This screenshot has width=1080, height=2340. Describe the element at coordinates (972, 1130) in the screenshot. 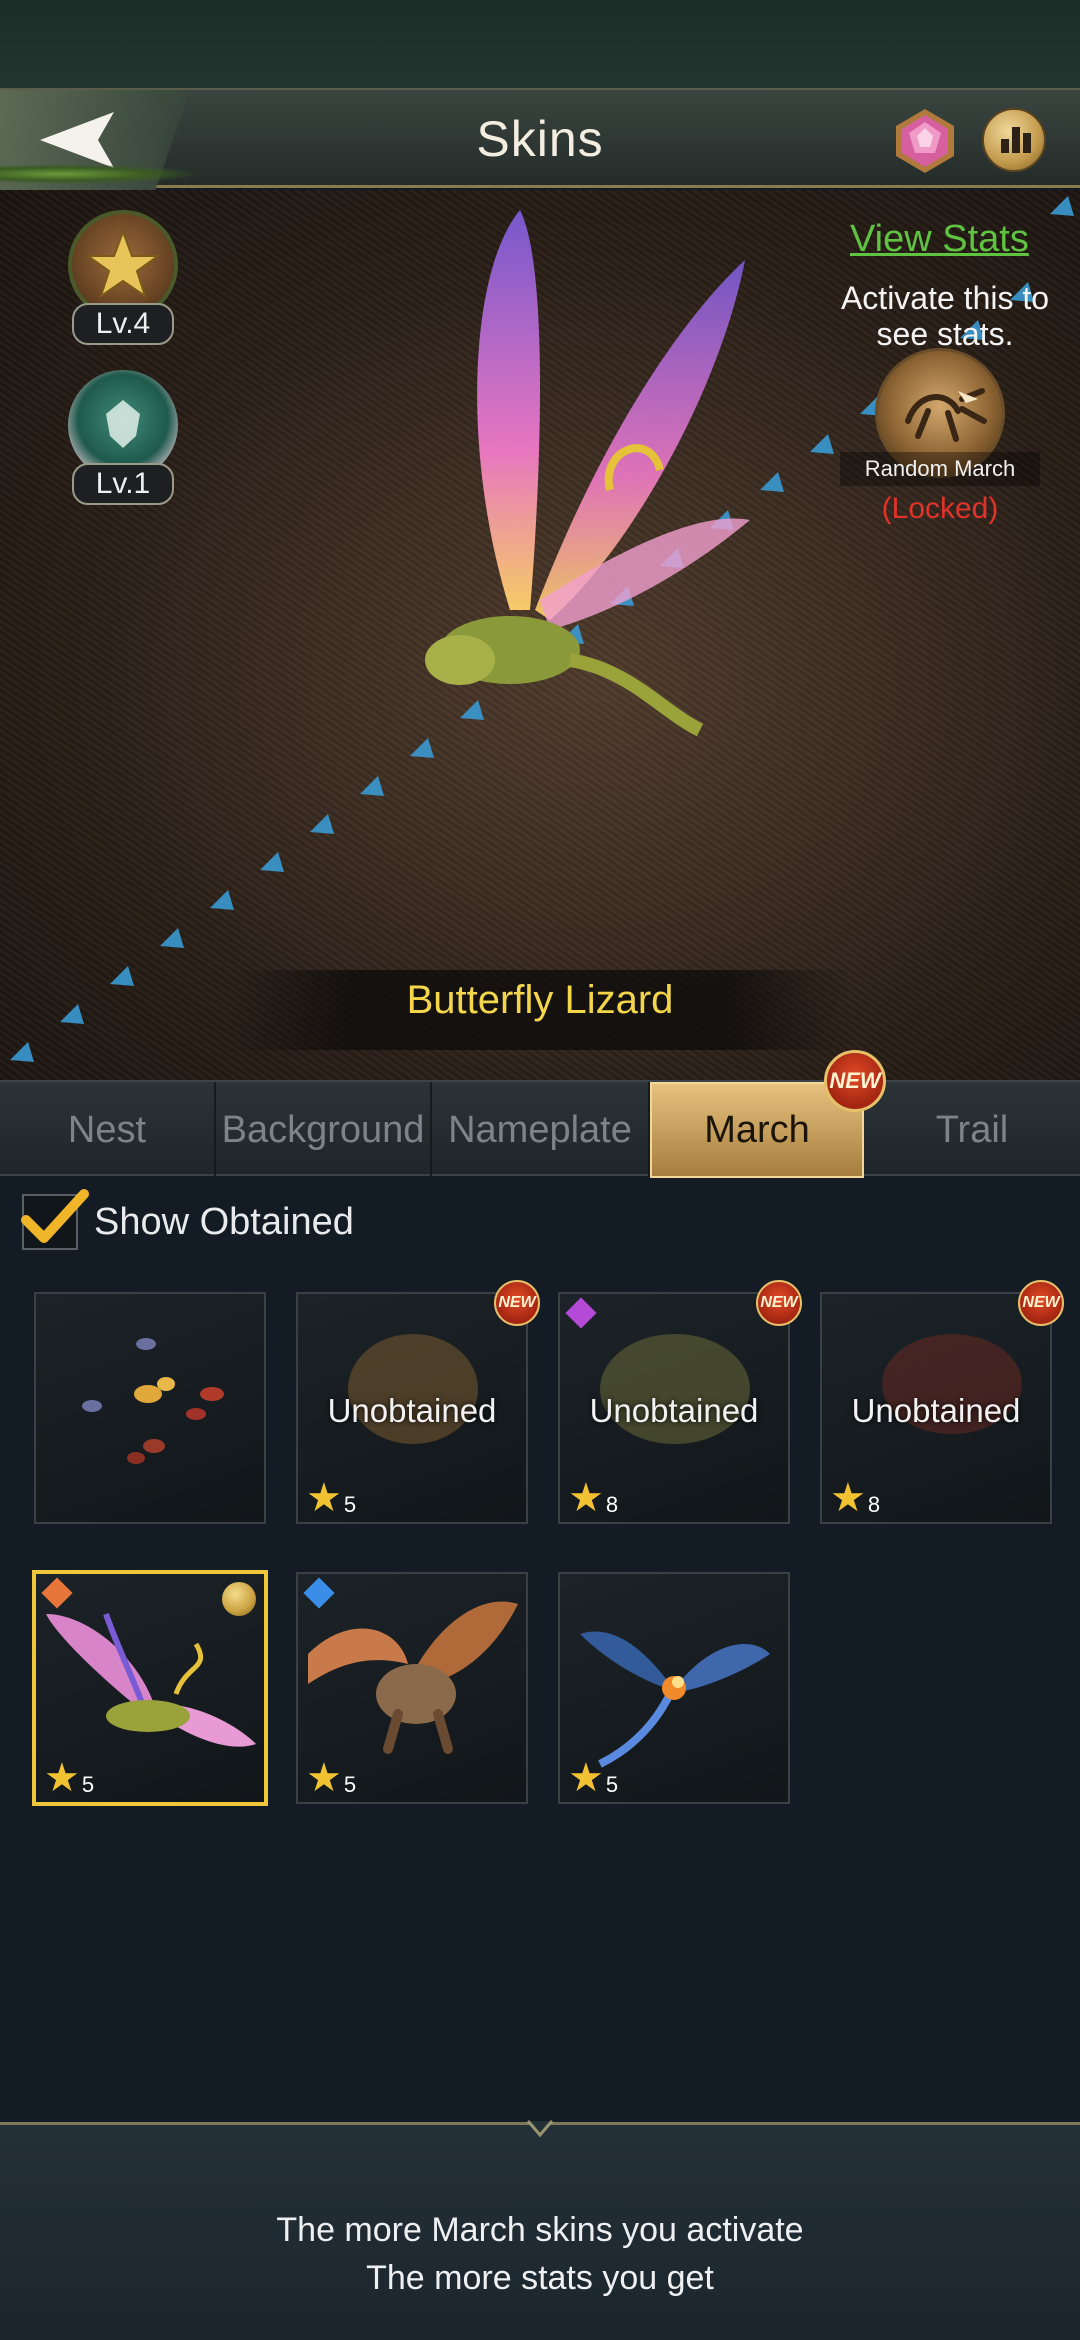

I see `tab-trail: Trail` at that location.